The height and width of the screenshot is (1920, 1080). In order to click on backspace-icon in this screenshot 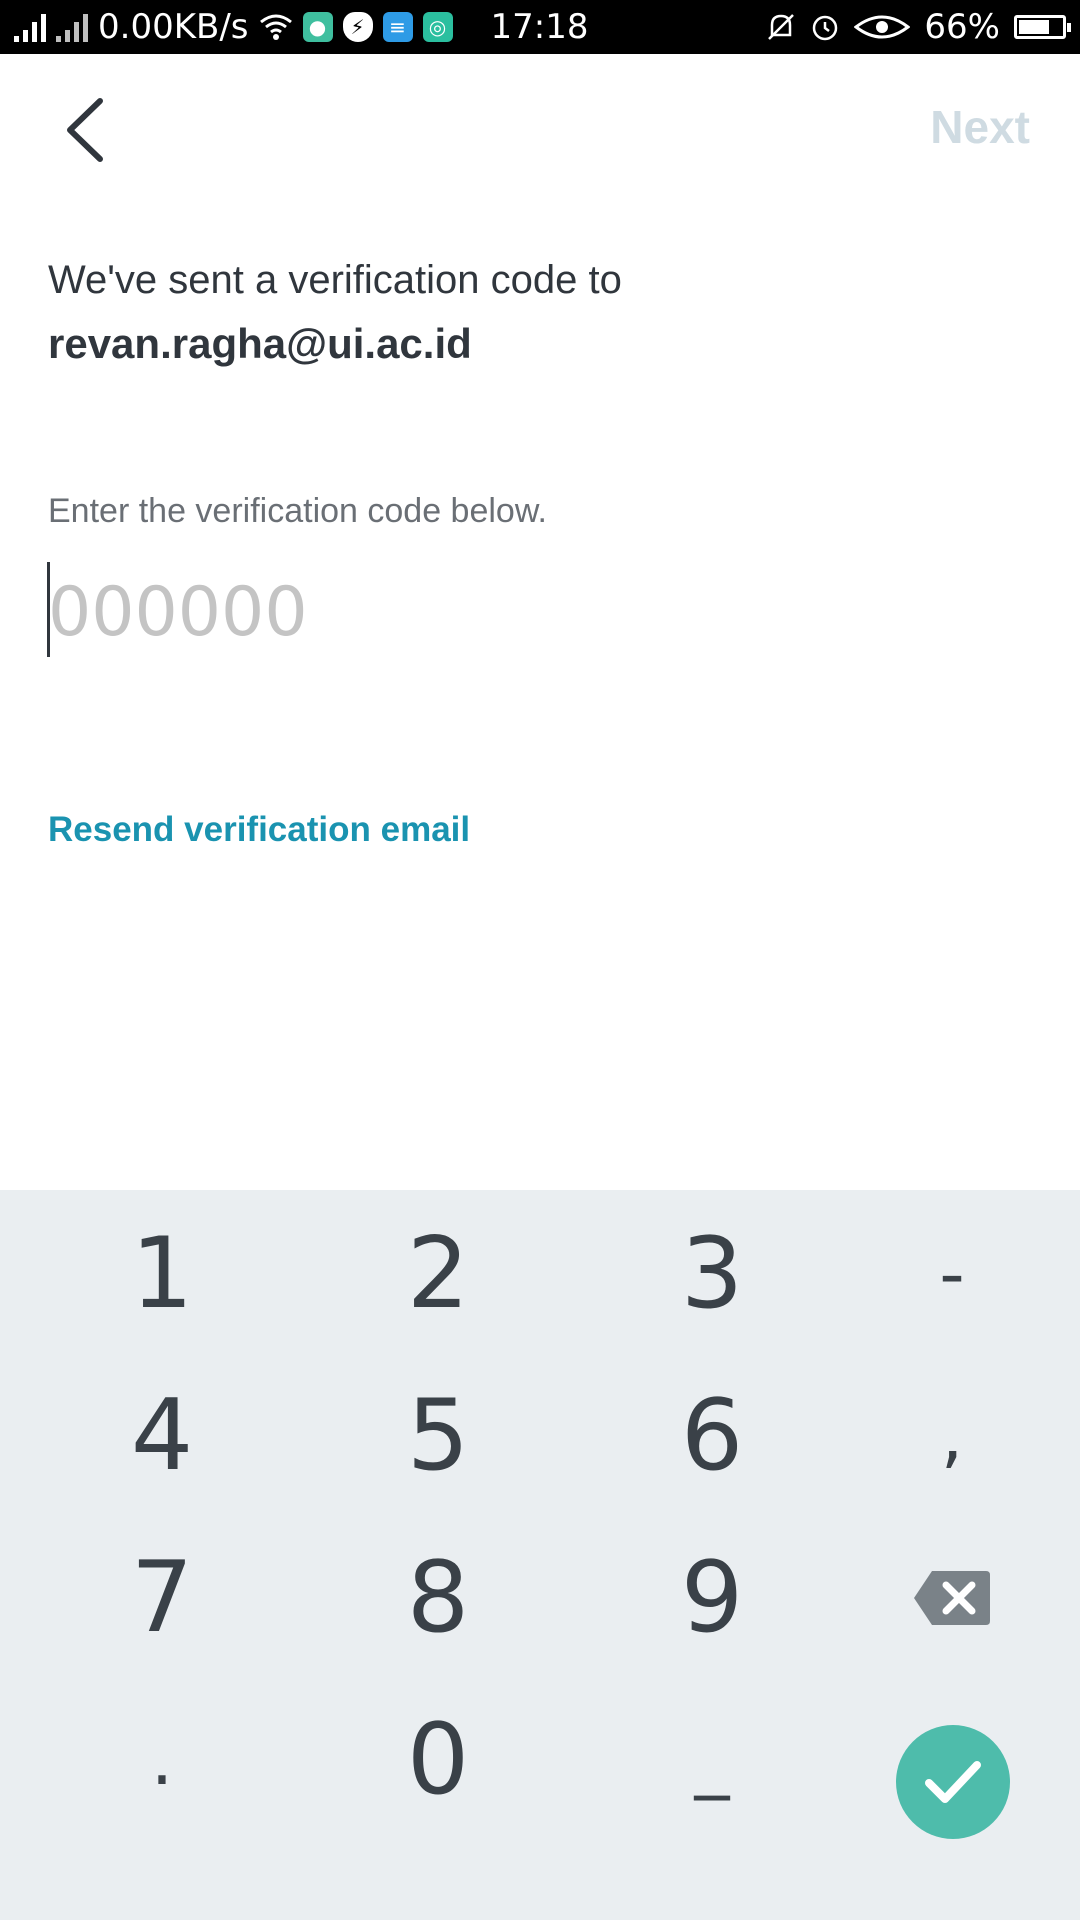, I will do `click(952, 1598)`.